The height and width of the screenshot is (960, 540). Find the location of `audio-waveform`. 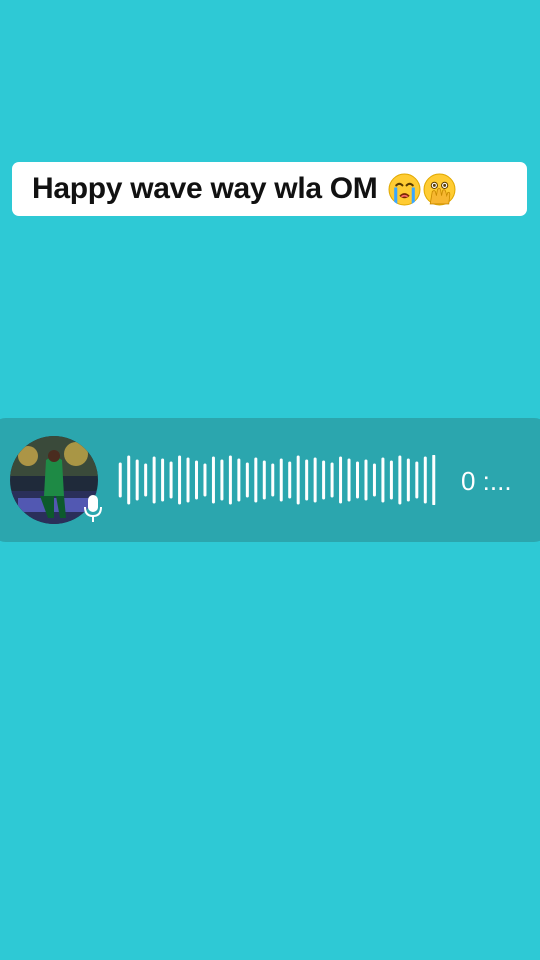

audio-waveform is located at coordinates (277, 480).